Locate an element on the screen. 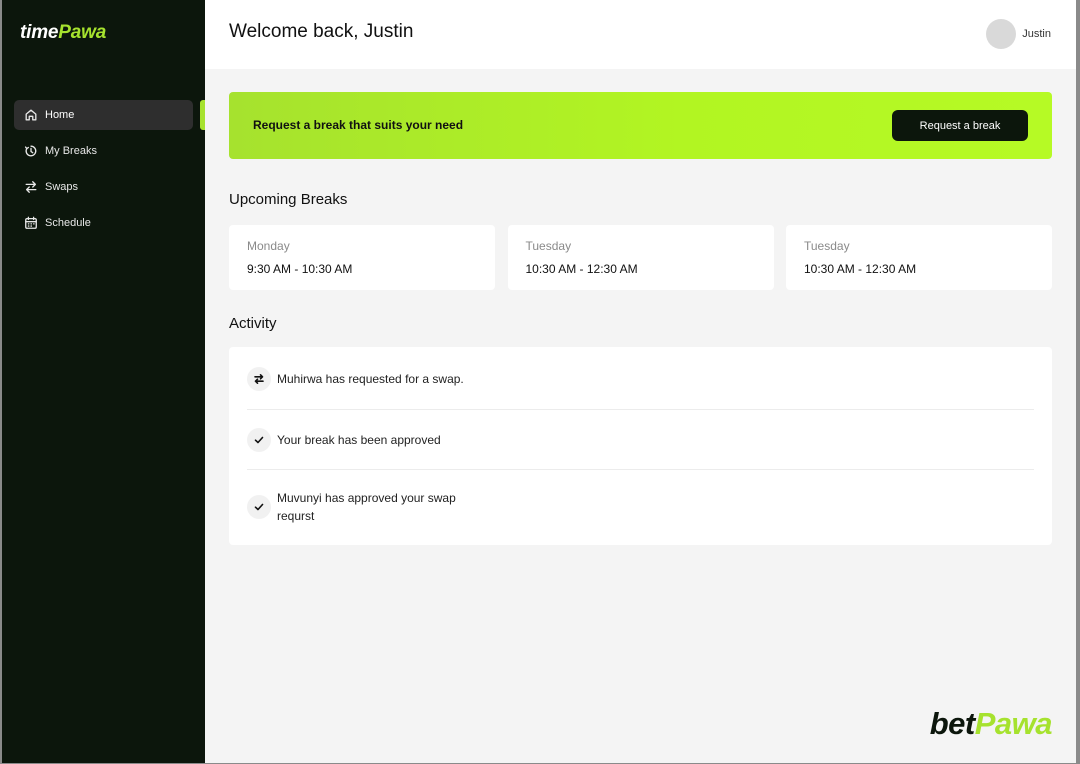  user-name: Justin is located at coordinates (1036, 34).